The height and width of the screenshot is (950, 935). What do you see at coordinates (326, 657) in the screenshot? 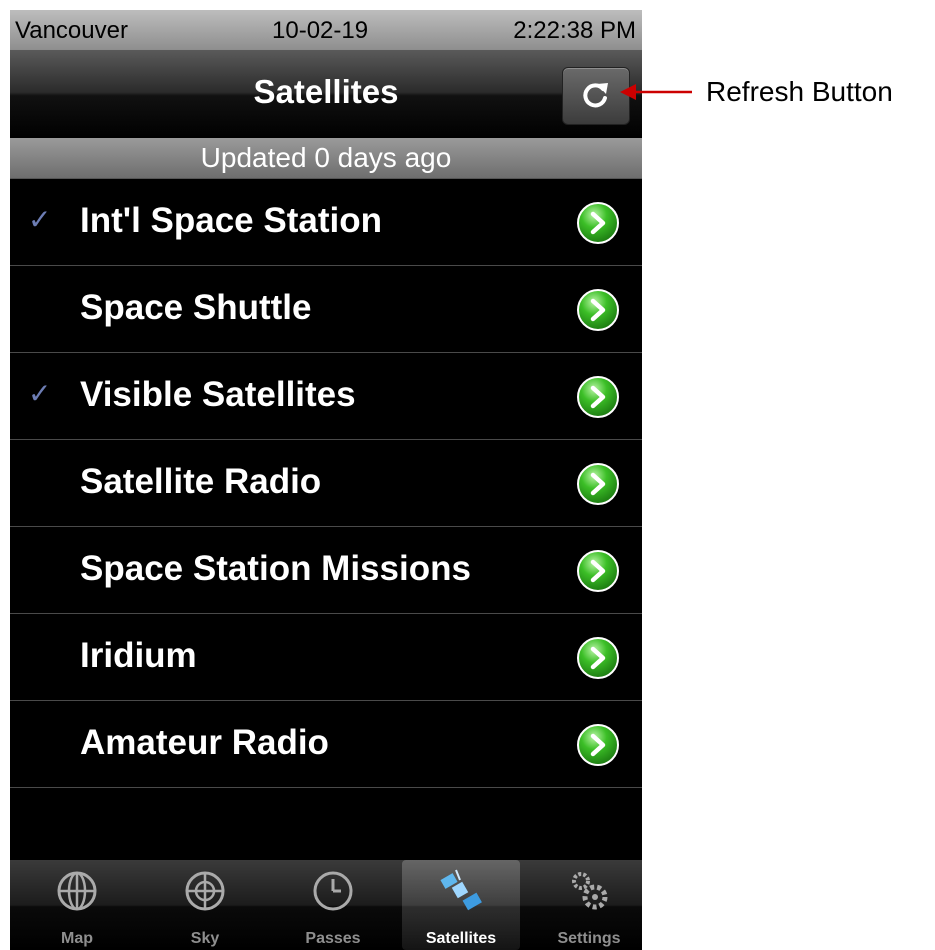
I see `list-item: Iridium` at bounding box center [326, 657].